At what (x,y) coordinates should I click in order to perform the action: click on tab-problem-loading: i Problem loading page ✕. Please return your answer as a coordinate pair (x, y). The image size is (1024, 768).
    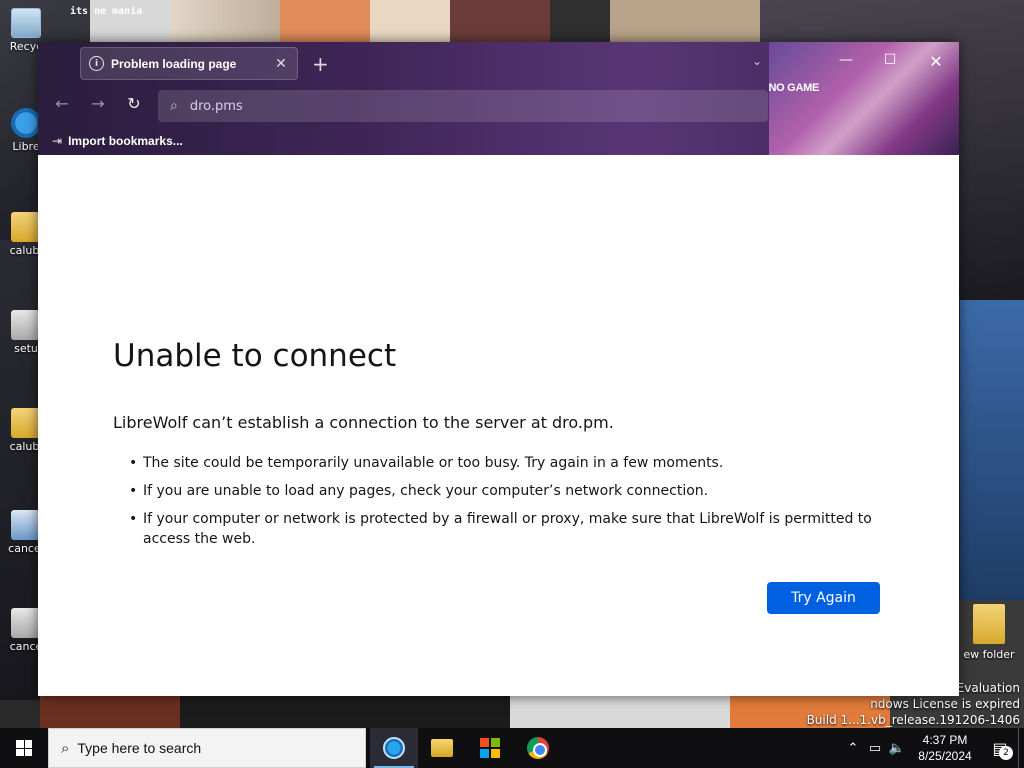
    Looking at the image, I should click on (189, 63).